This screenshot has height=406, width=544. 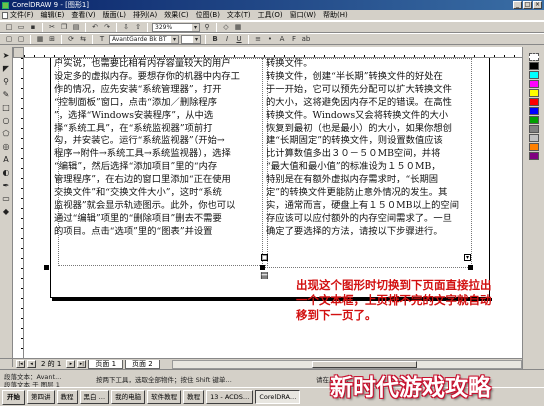 What do you see at coordinates (9, 27) in the screenshot?
I see `new-icon: □` at bounding box center [9, 27].